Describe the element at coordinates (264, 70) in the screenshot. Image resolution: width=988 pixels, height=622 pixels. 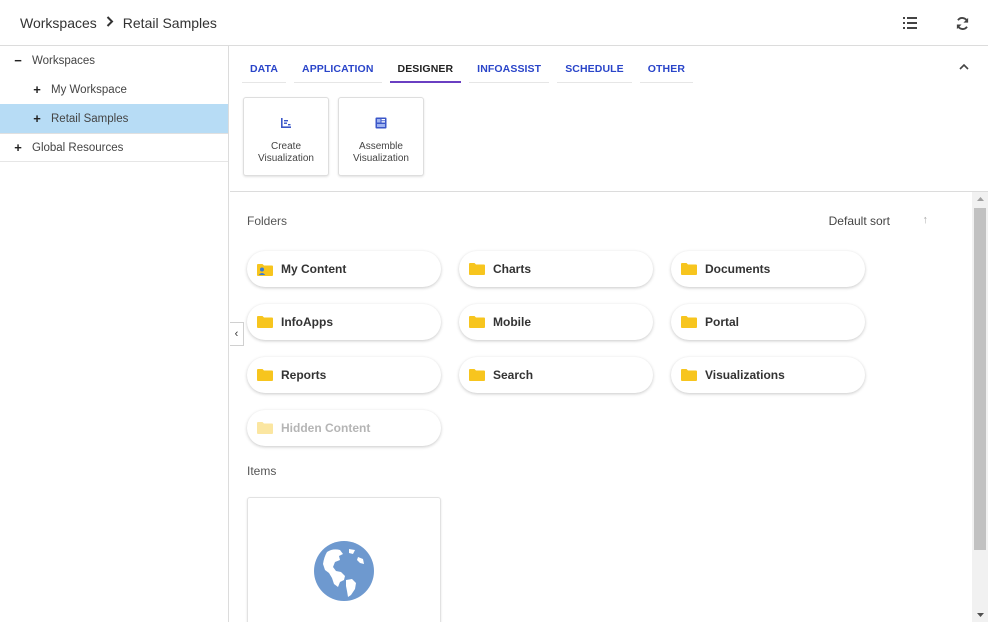
I see `tab-data: DATA` at that location.